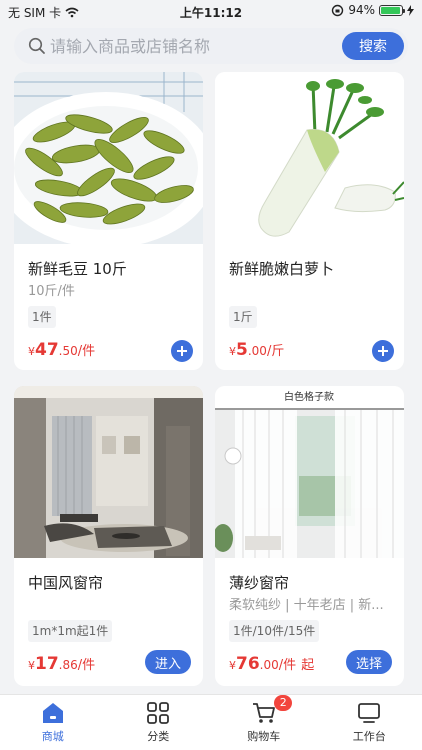 The image size is (422, 750). What do you see at coordinates (309, 158) in the screenshot?
I see `product-image-daikon-radish` at bounding box center [309, 158].